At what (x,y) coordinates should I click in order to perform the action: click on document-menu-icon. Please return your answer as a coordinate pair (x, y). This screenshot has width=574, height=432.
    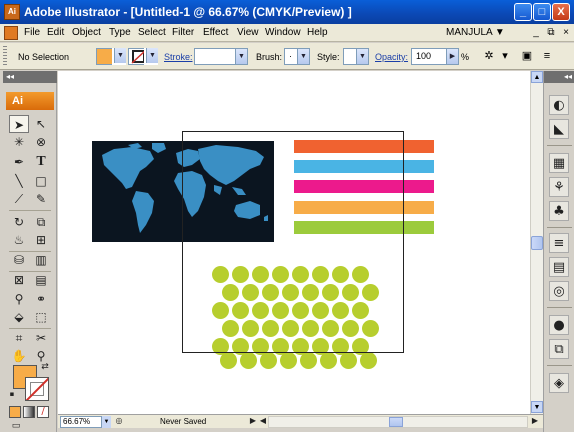
    Looking at the image, I should click on (11, 33).